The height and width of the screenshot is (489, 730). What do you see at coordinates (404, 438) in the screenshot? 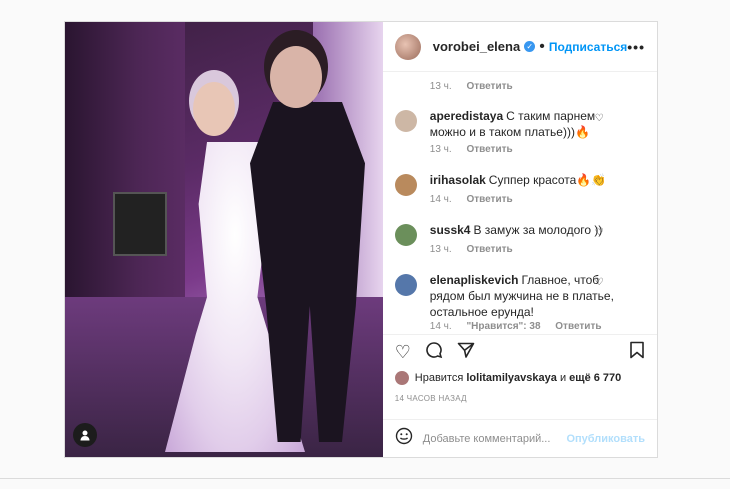
I see `emoji-smiley-icon` at bounding box center [404, 438].